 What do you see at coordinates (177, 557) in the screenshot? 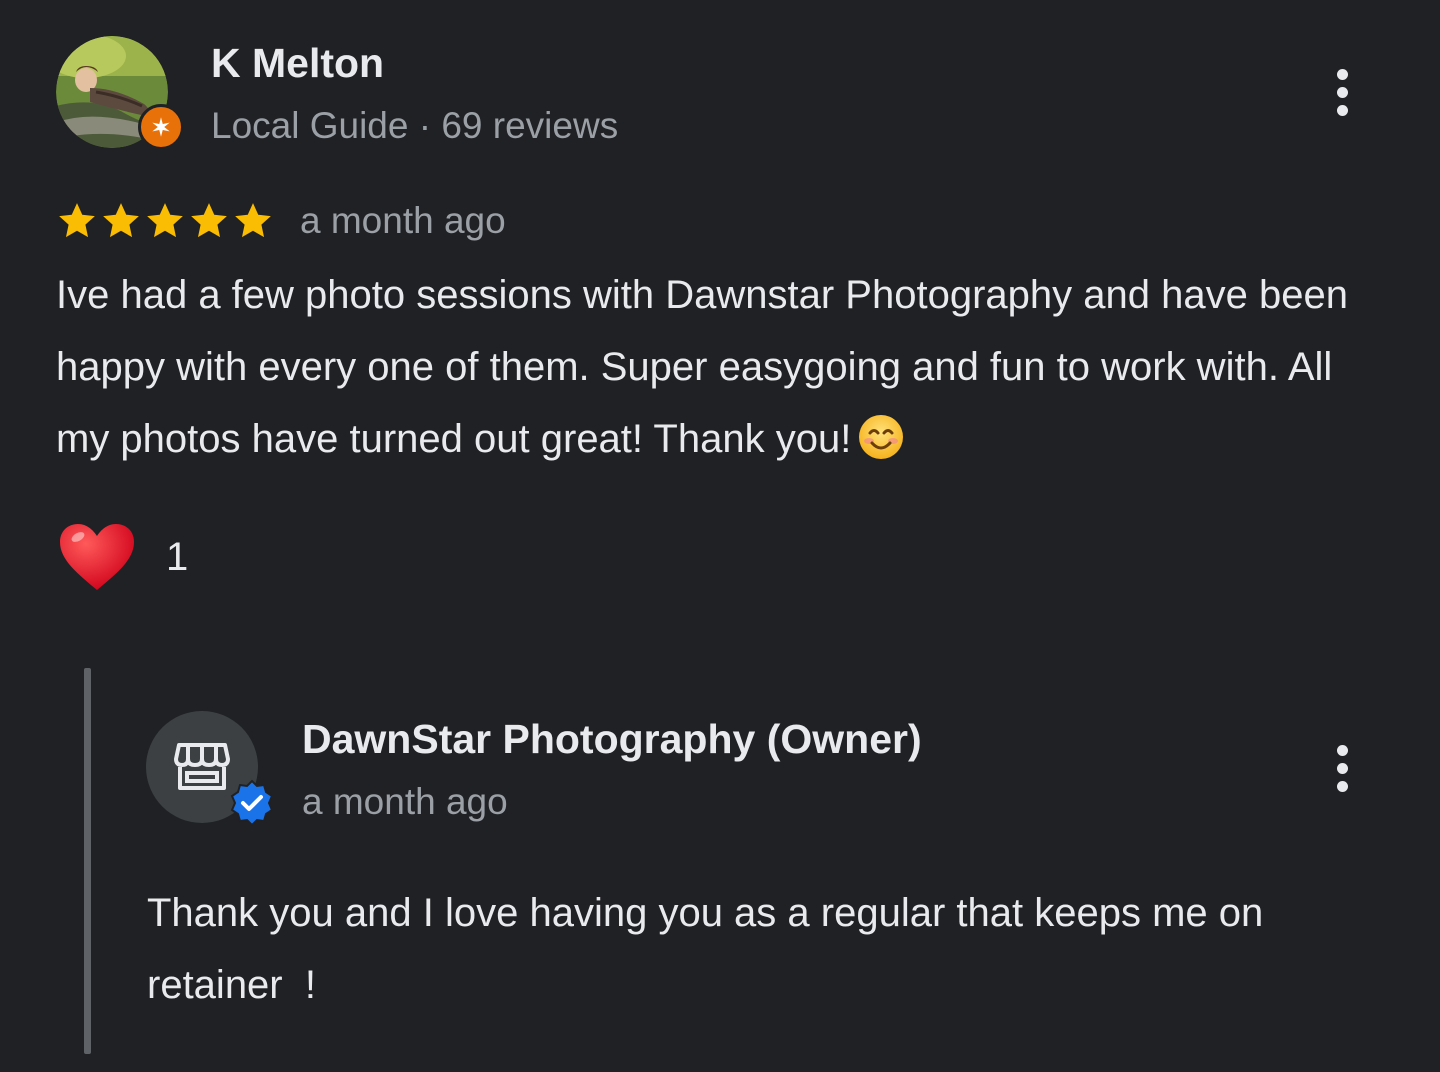
I see `reaction-count: 1` at bounding box center [177, 557].